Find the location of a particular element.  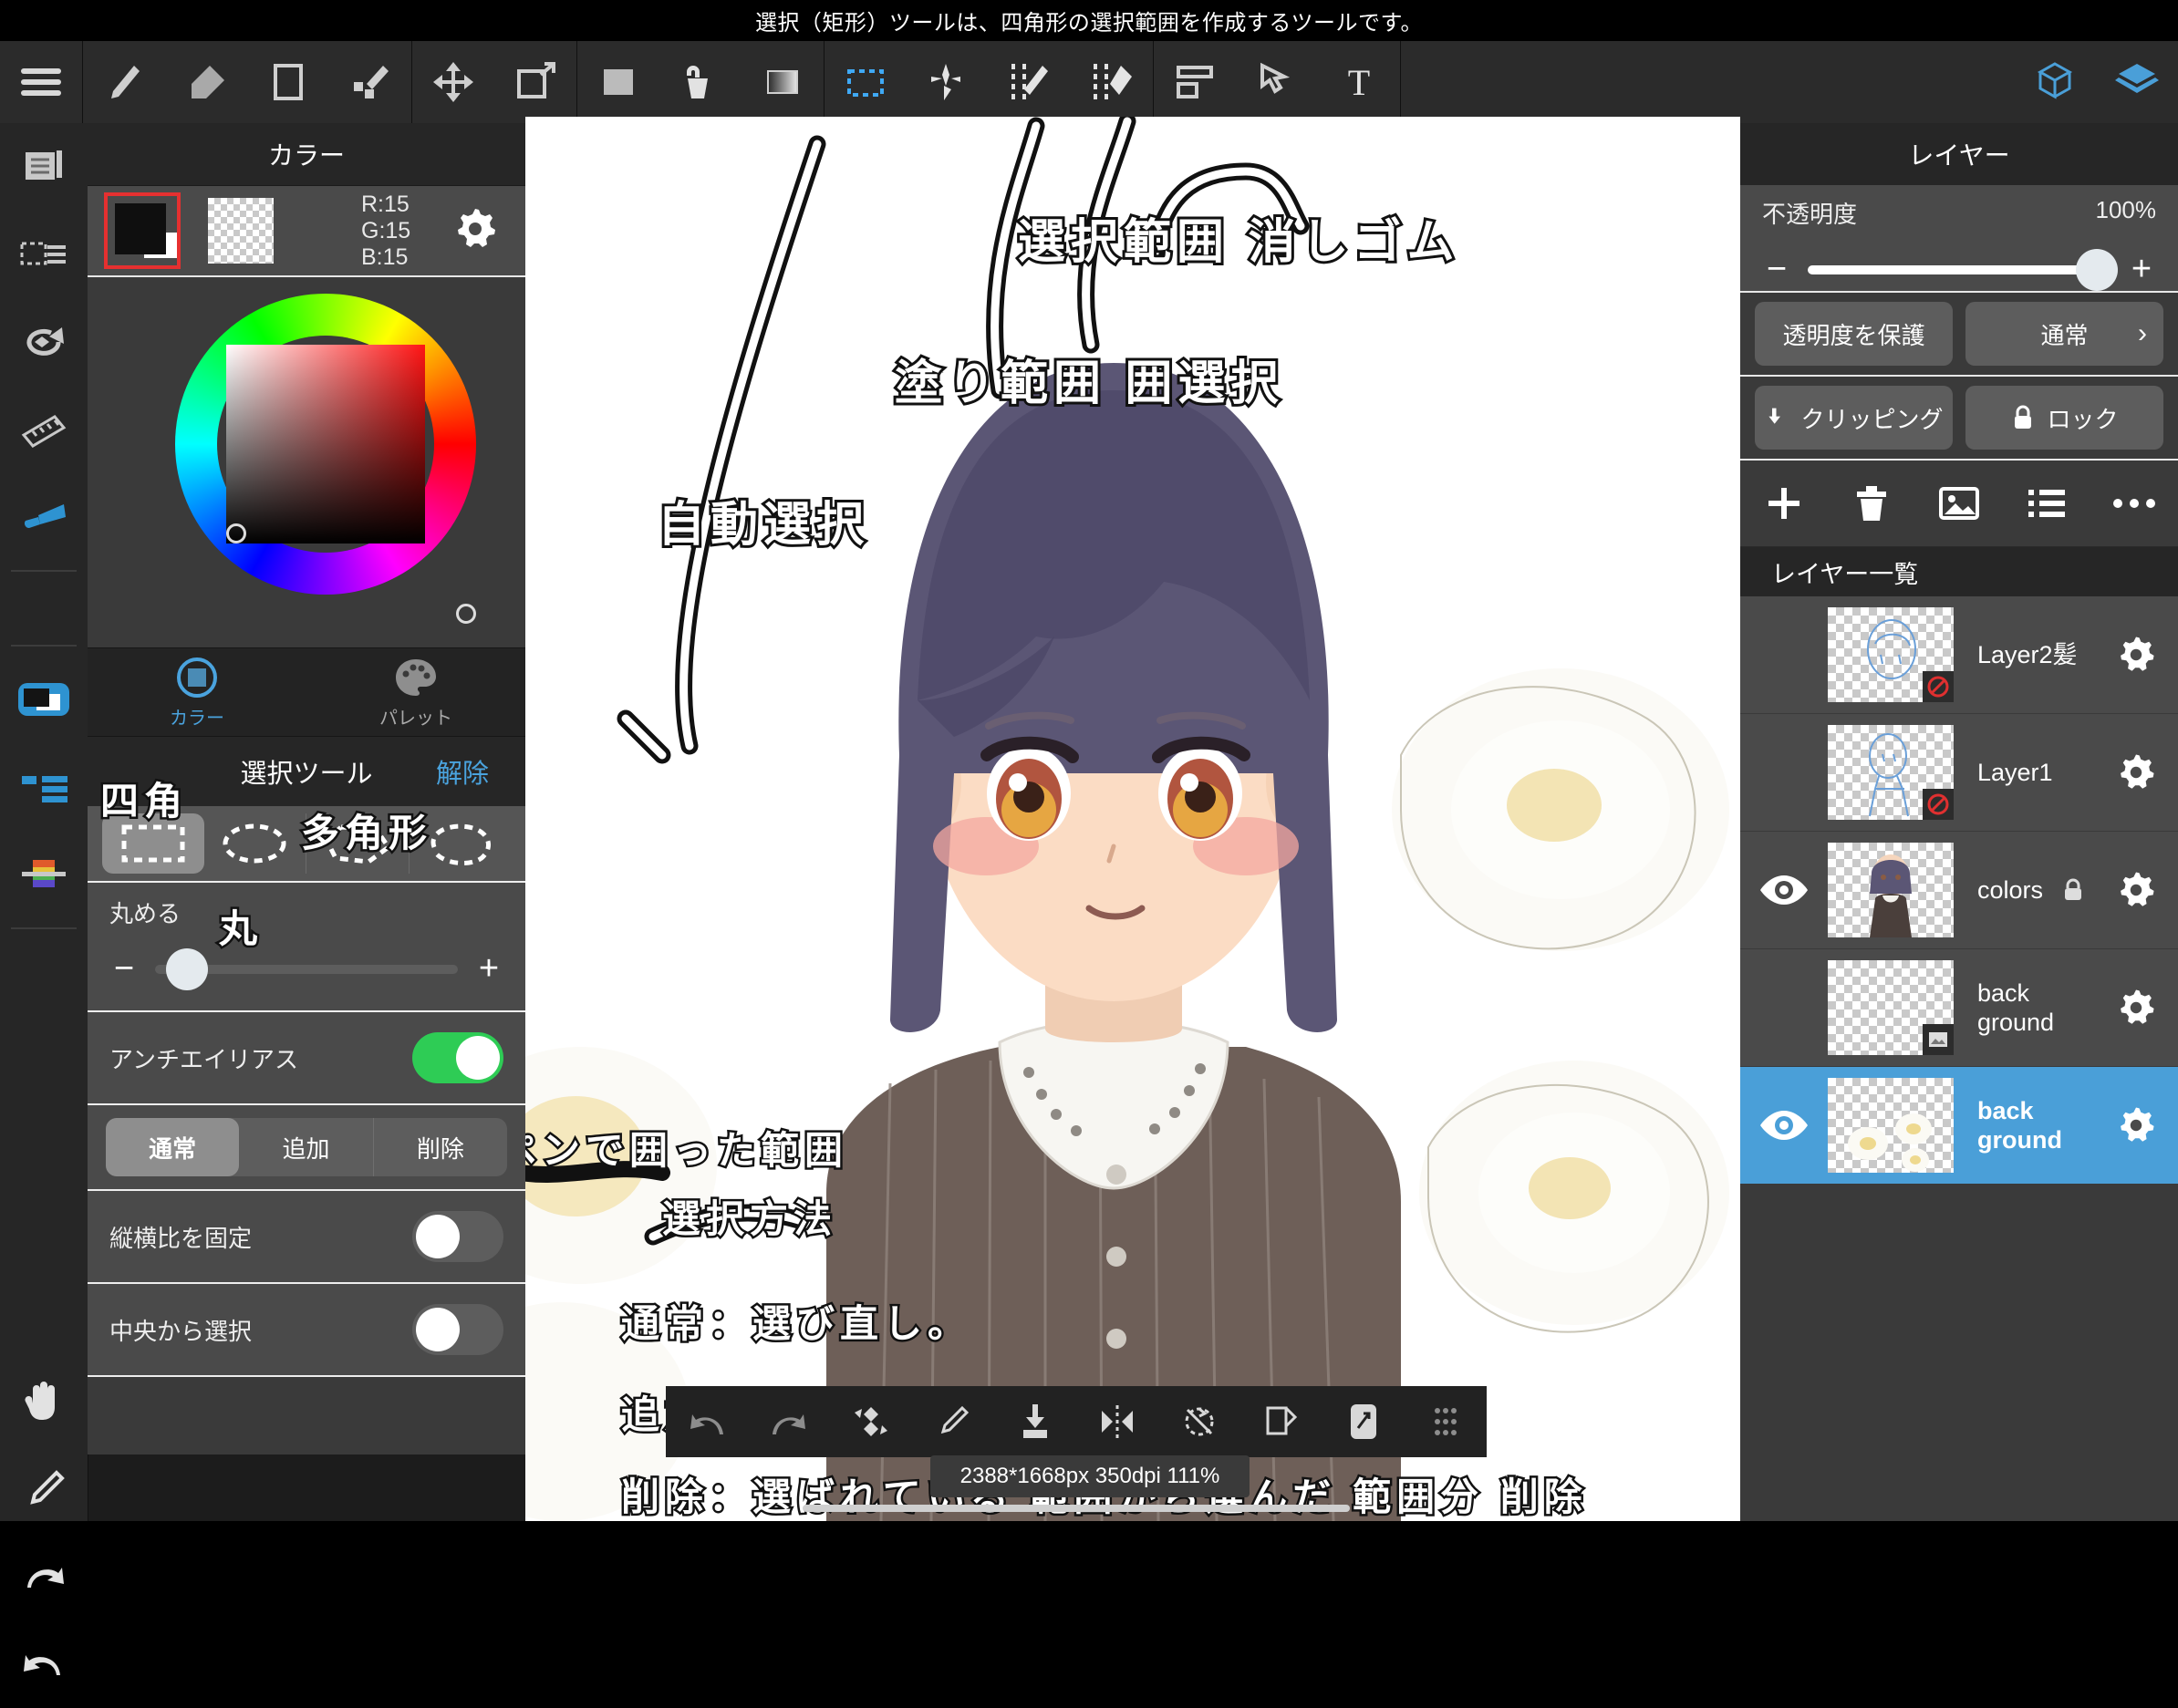

layer-row-4: back ground is located at coordinates (1959, 1126).